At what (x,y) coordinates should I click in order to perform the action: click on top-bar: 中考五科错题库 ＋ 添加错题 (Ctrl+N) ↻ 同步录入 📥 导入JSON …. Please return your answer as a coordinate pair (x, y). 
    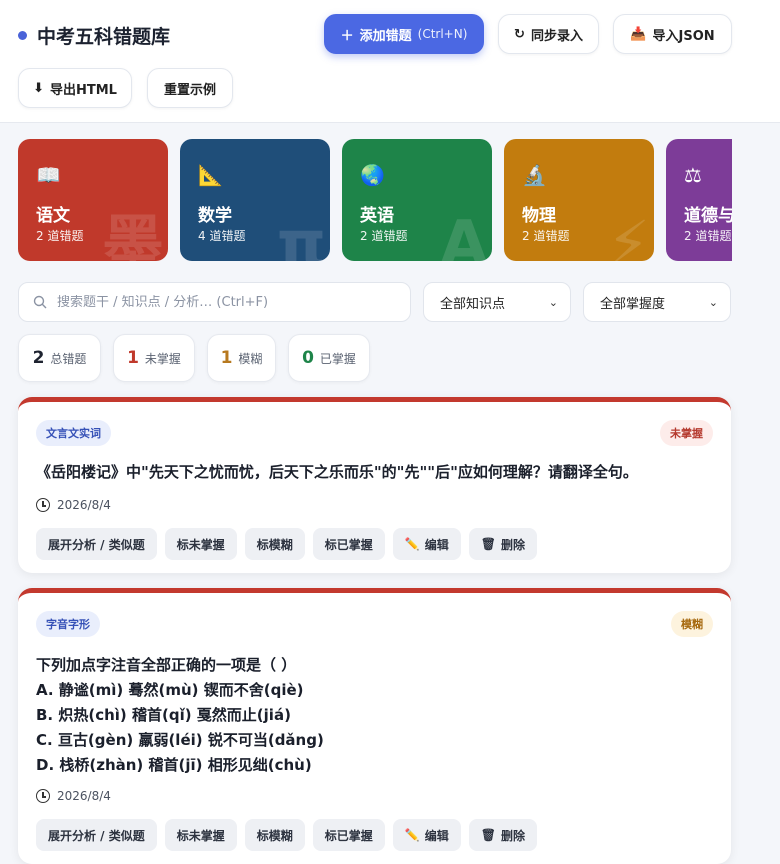
    Looking at the image, I should click on (390, 61).